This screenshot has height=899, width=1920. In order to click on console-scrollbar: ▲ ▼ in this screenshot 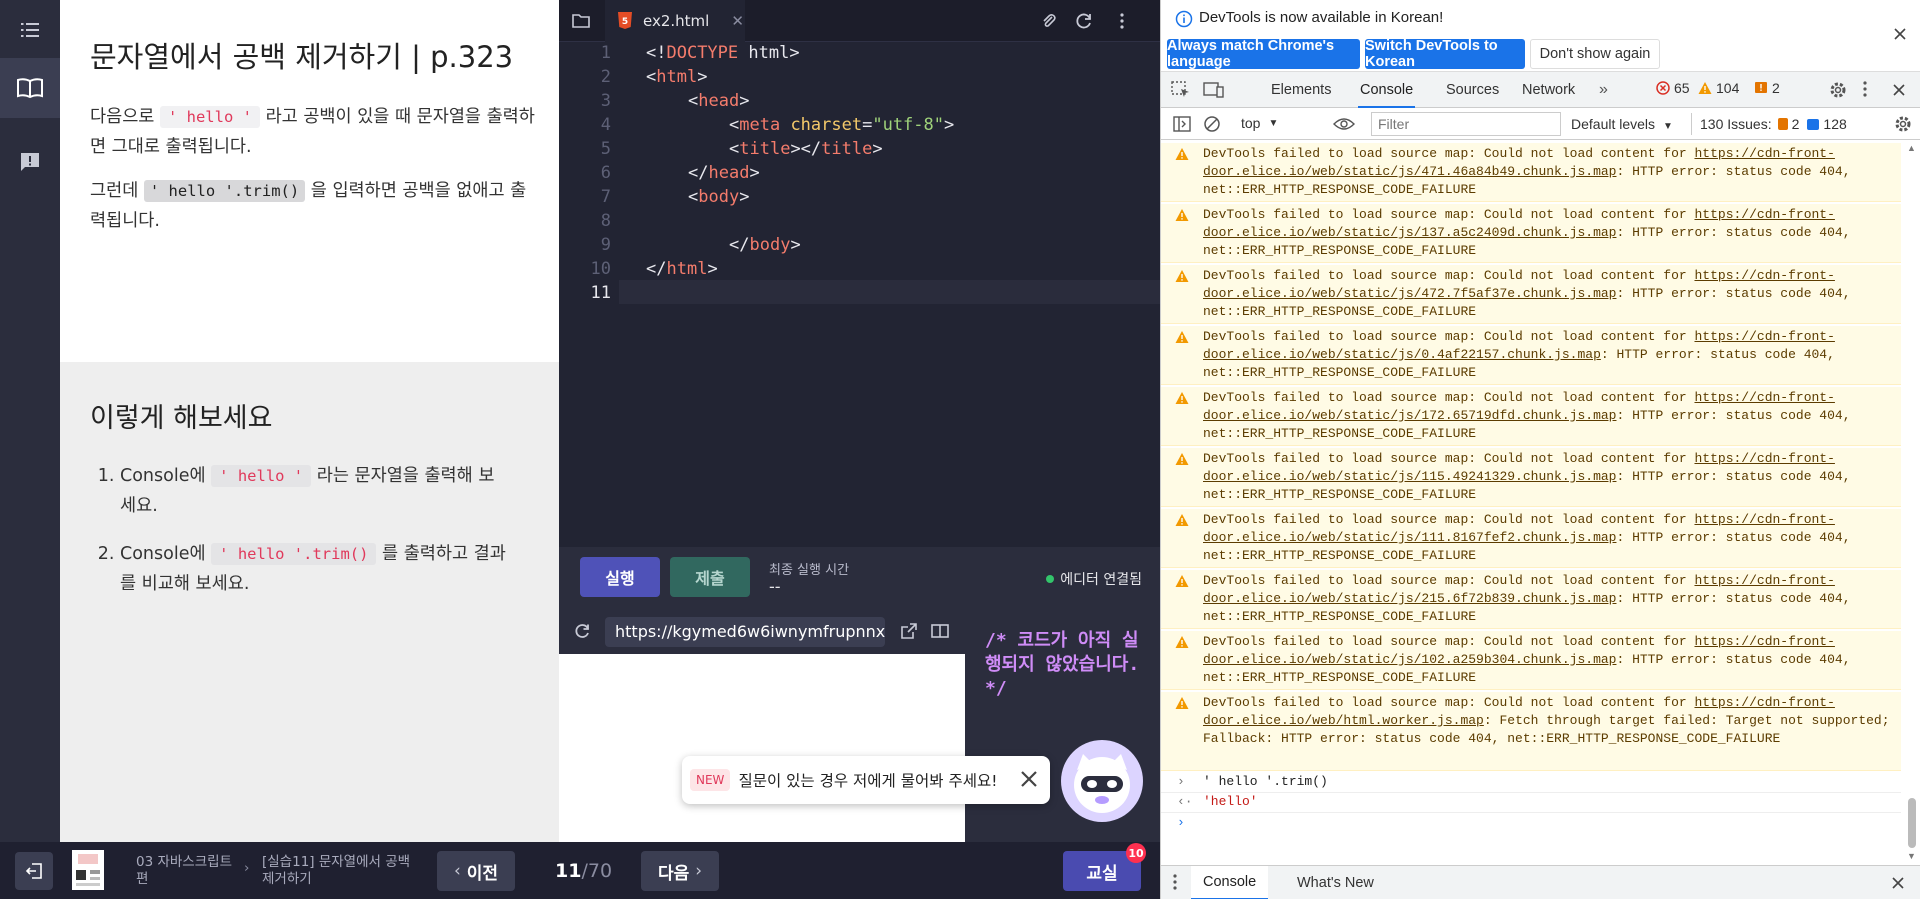, I will do `click(1912, 503)`.